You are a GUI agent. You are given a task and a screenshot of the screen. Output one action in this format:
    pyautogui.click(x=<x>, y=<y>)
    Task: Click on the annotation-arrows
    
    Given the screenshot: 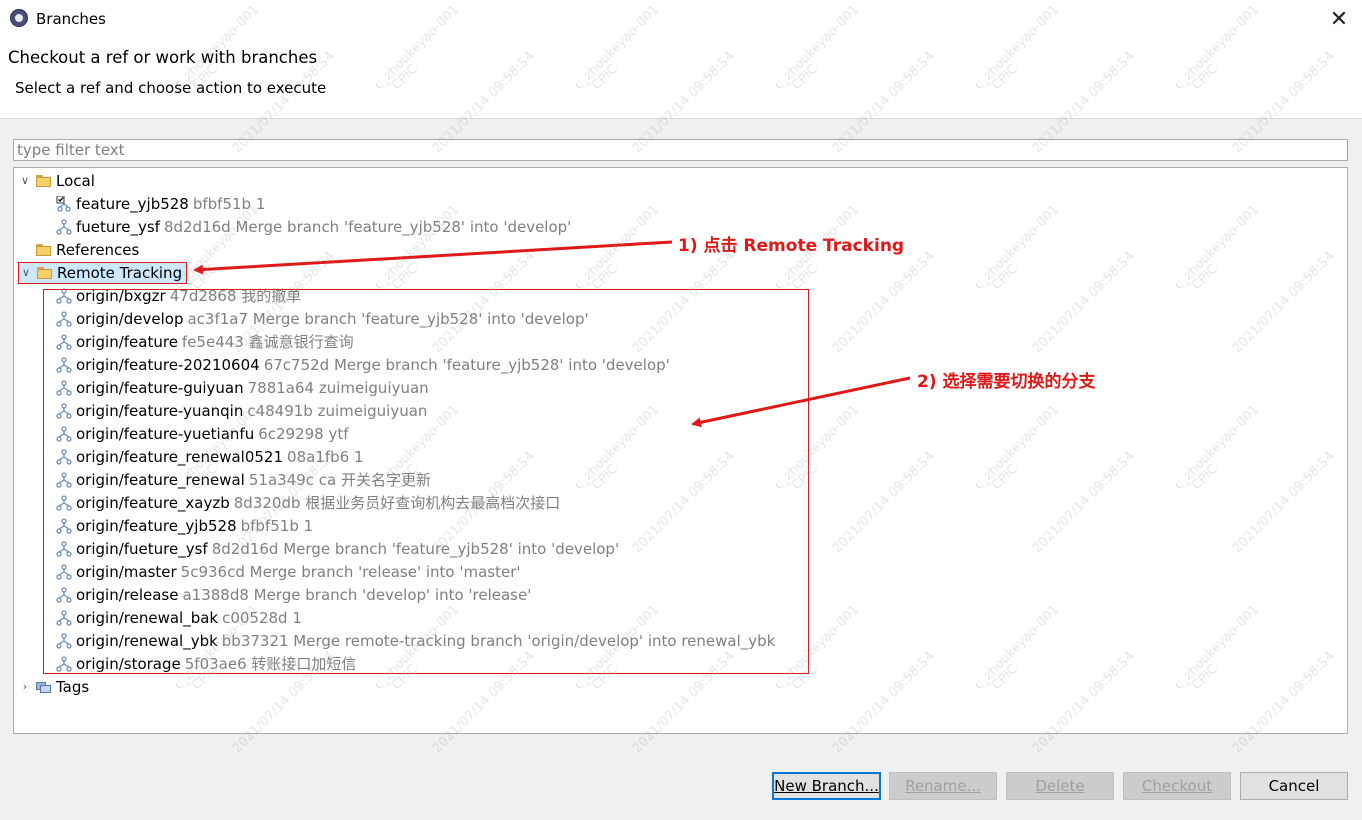 What is the action you would take?
    pyautogui.click(x=552, y=334)
    